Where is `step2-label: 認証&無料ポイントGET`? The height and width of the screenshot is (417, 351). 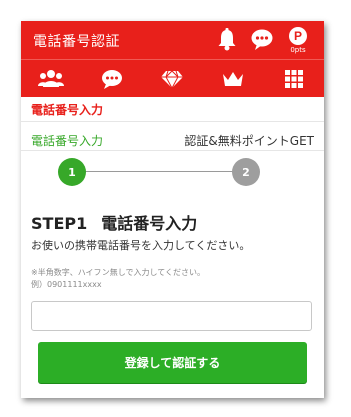
step2-label: 認証&無料ポイントGET is located at coordinates (249, 141).